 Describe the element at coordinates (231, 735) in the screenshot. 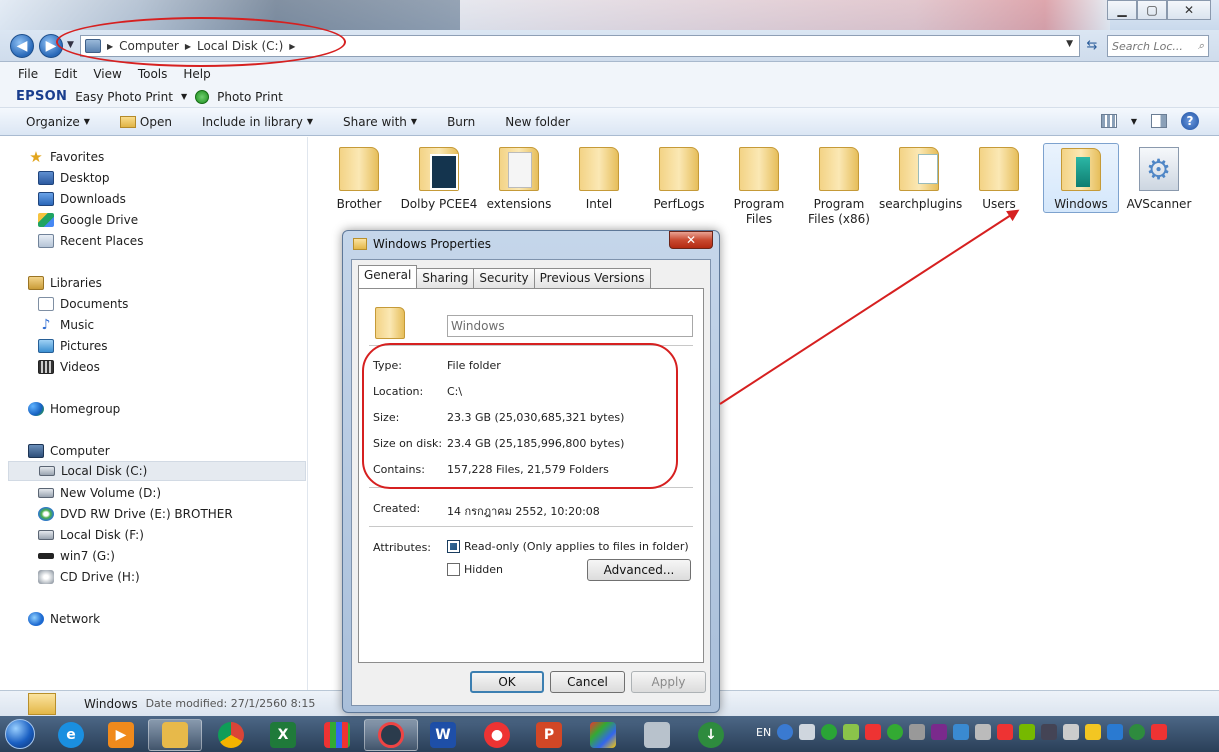

I see `taskbar-chrome` at that location.